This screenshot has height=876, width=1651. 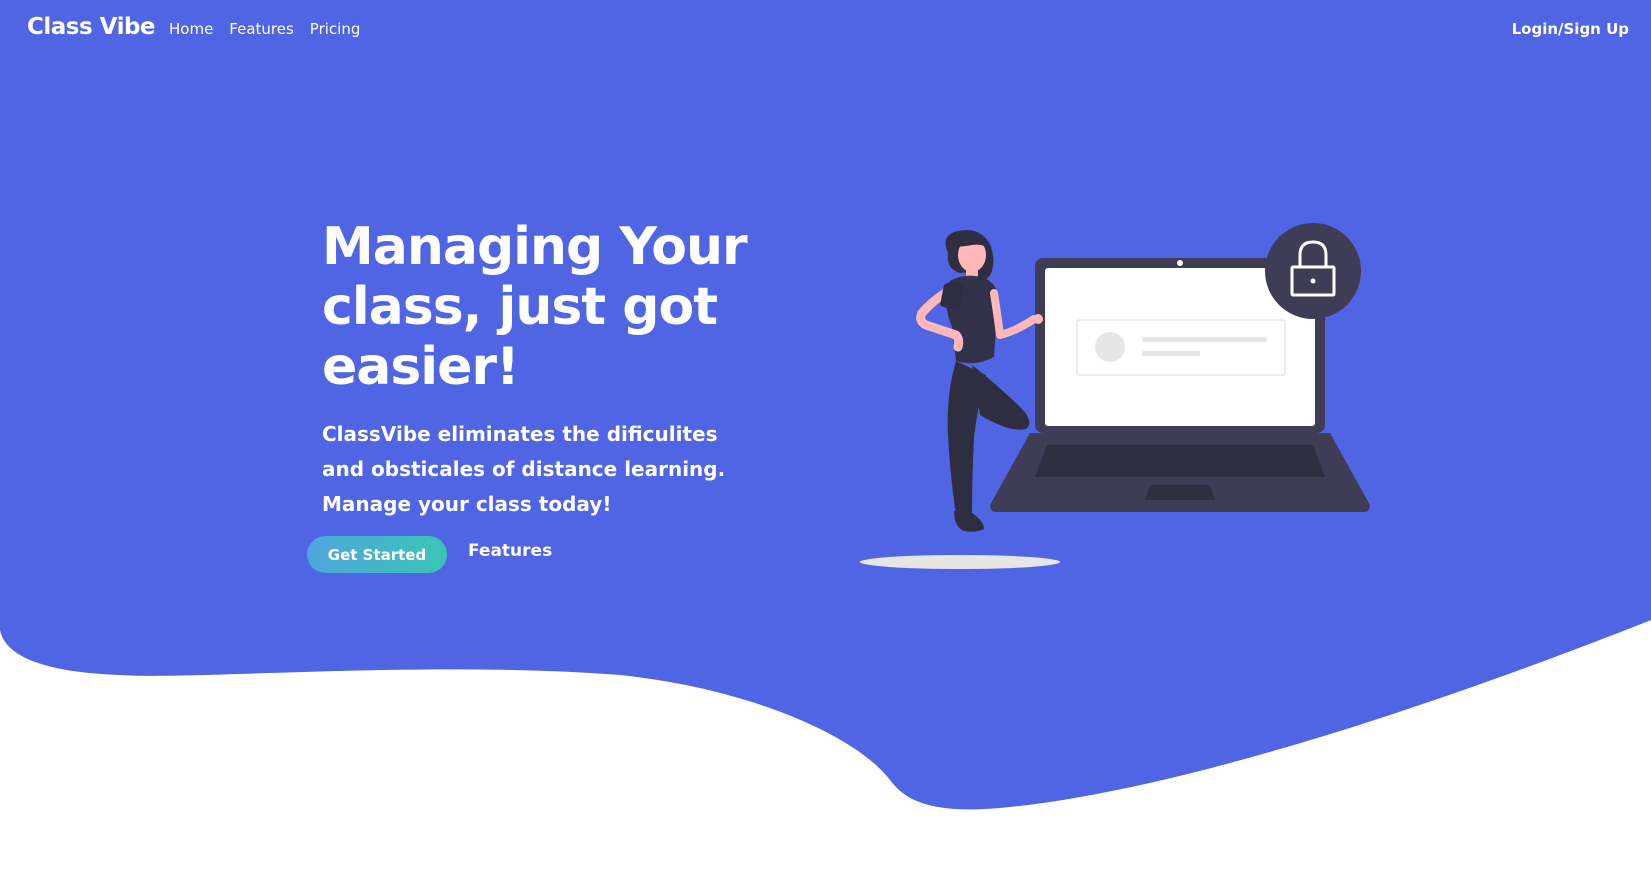 I want to click on floor-shadow, so click(x=960, y=562).